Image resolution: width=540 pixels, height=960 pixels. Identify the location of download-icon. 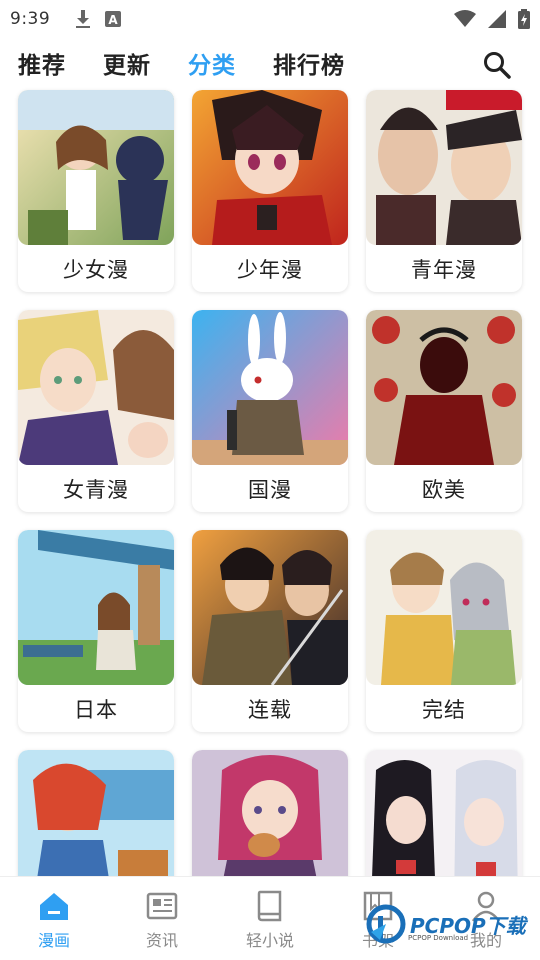
(83, 19).